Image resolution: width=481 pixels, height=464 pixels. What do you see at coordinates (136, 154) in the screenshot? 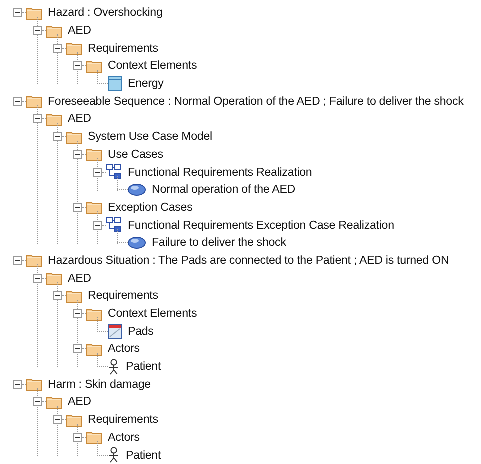
I see `tree-item: Use Cases` at bounding box center [136, 154].